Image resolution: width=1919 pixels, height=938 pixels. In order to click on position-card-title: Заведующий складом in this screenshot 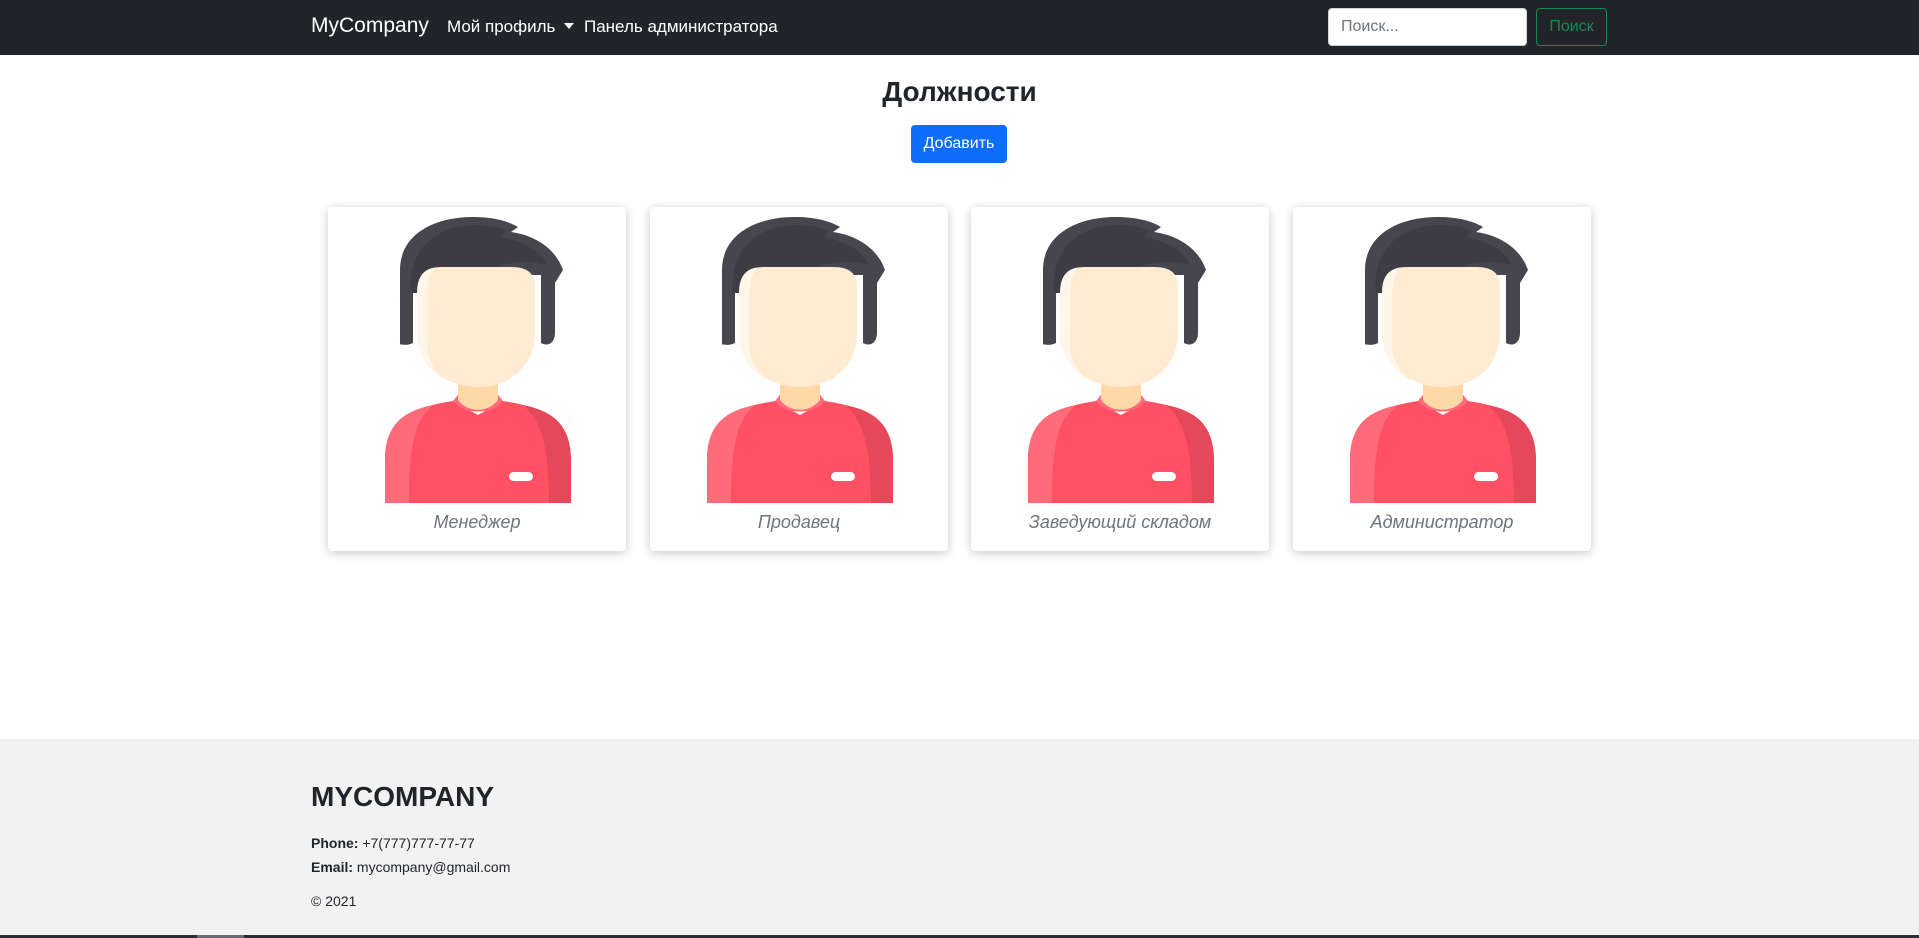, I will do `click(1120, 522)`.